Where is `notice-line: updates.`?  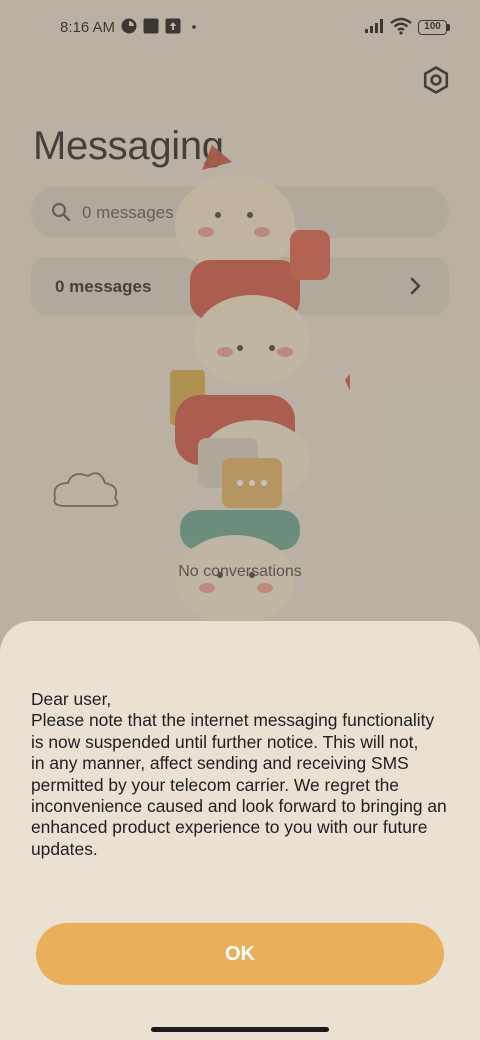 notice-line: updates. is located at coordinates (64, 848).